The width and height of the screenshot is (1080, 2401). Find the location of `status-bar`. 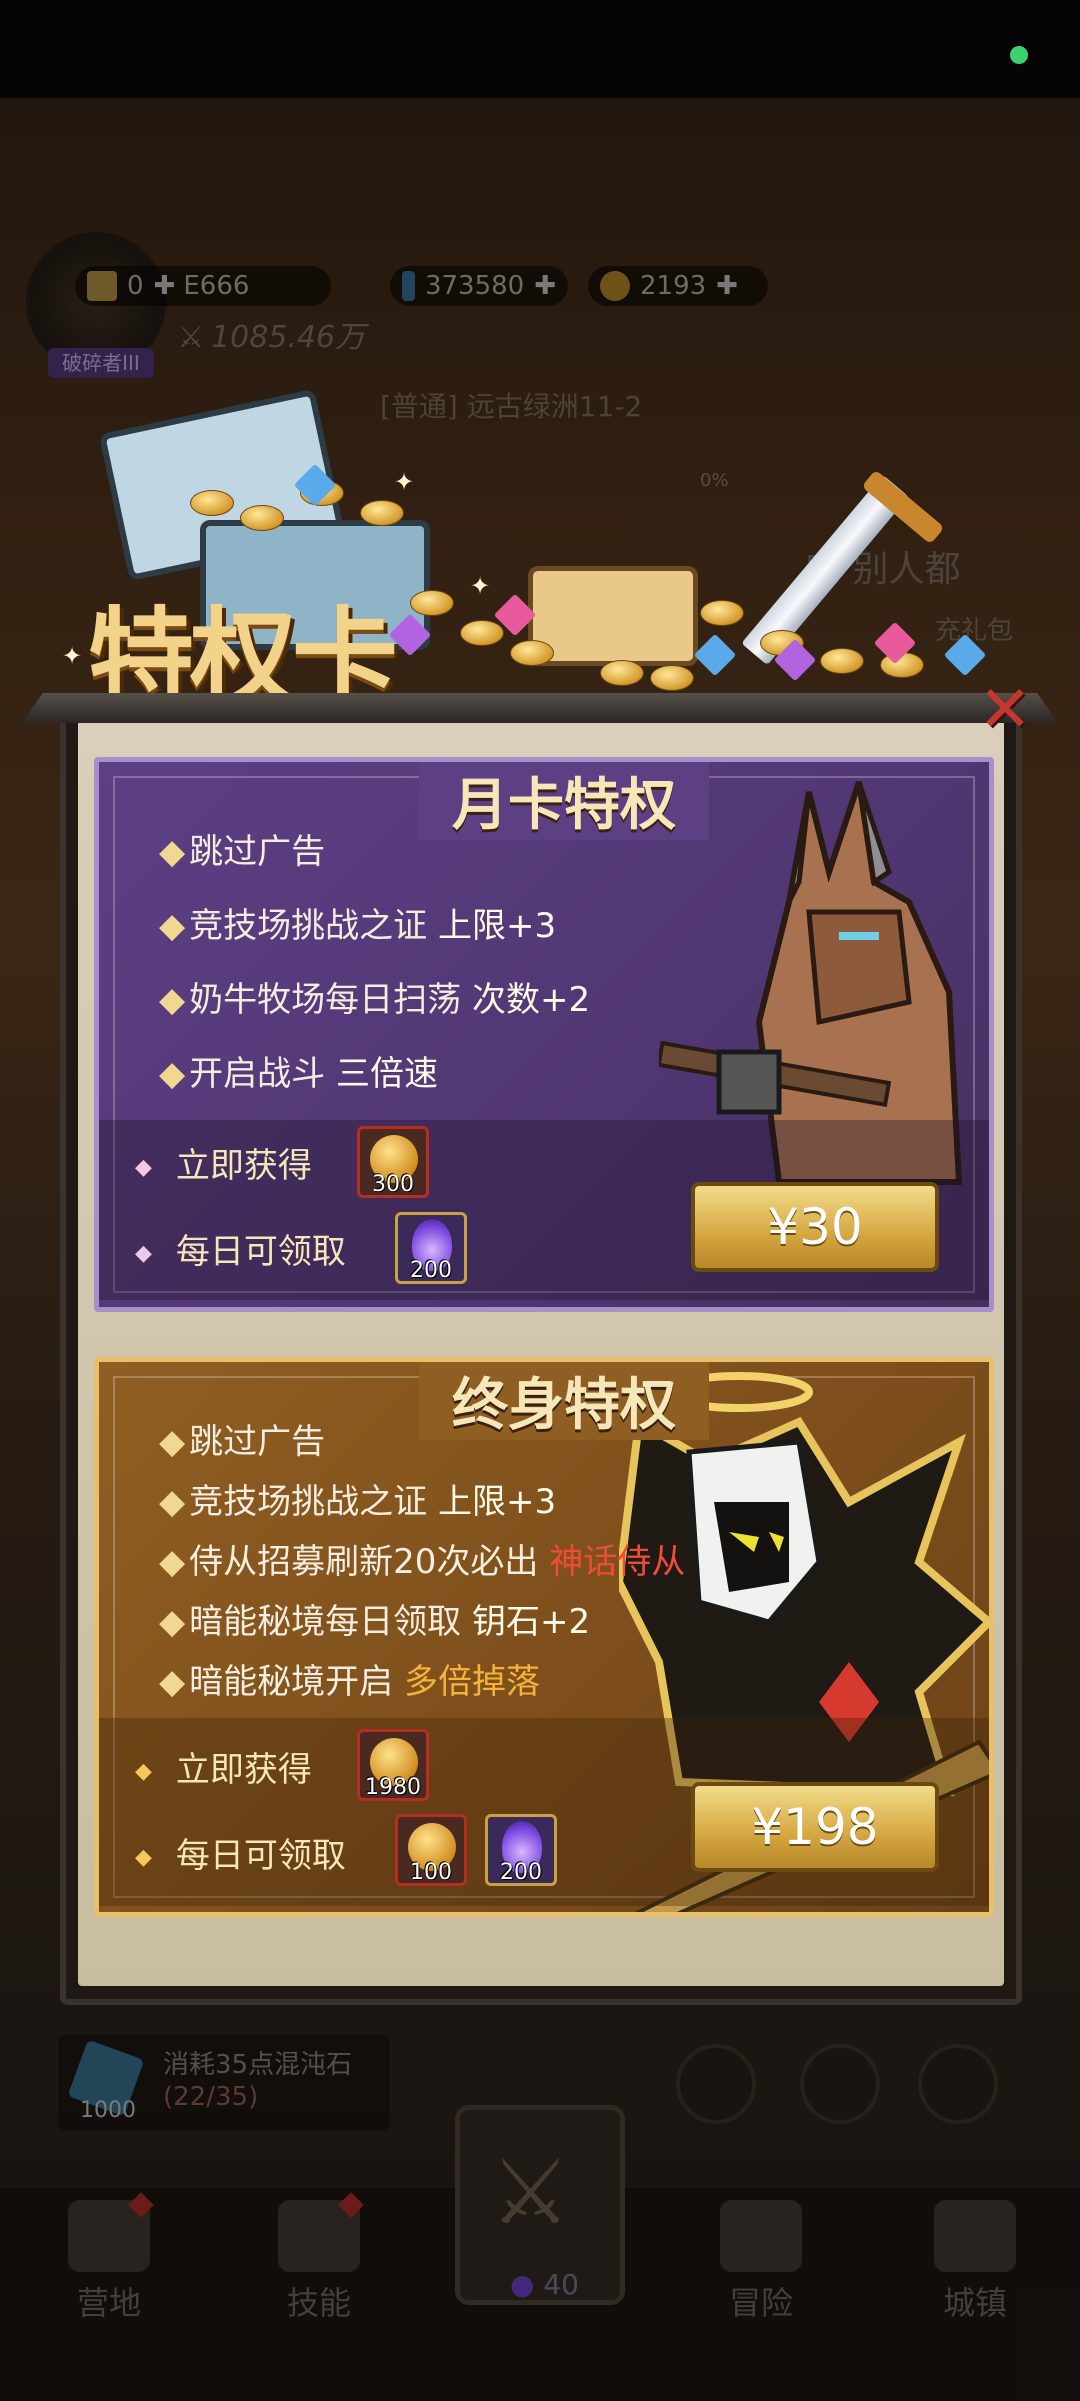

status-bar is located at coordinates (540, 49).